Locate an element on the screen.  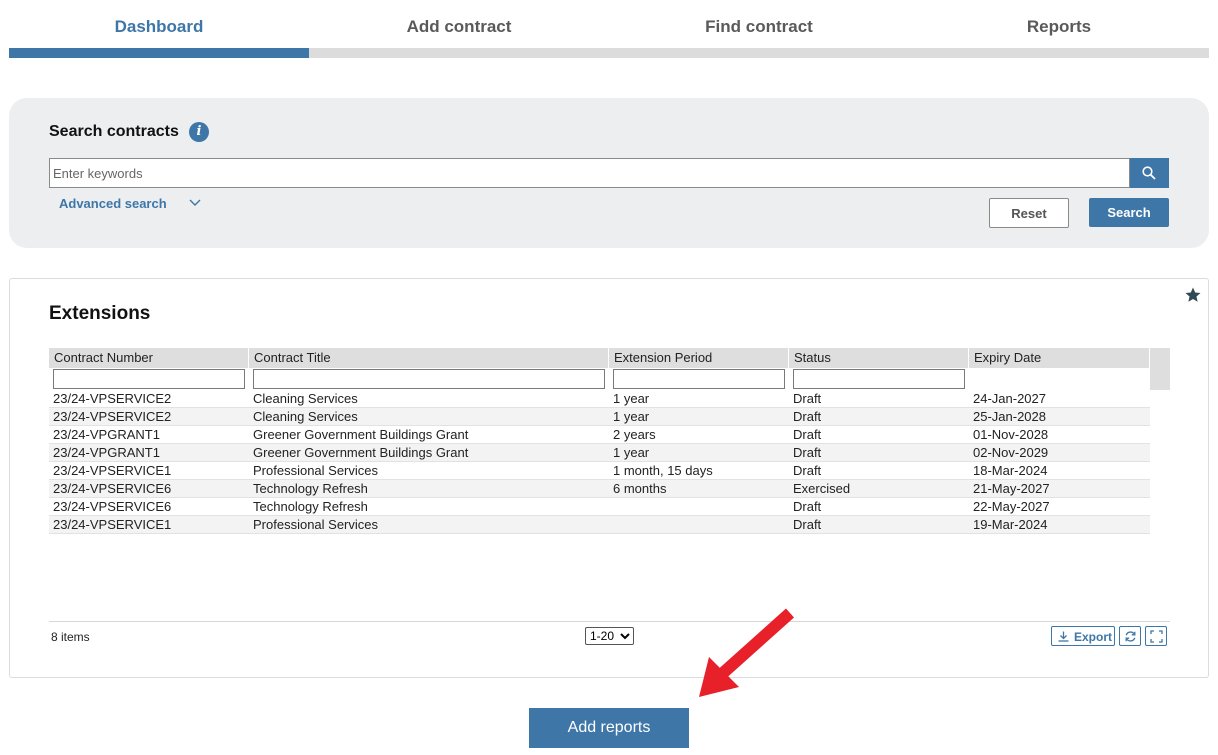
fullscreen-button is located at coordinates (1156, 636).